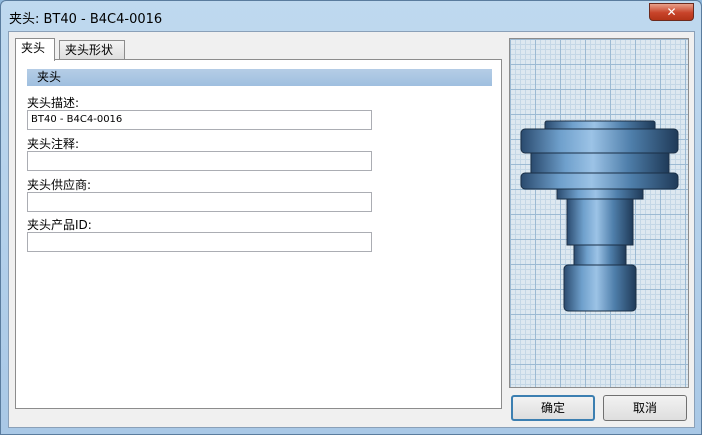  Describe the element at coordinates (59, 185) in the screenshot. I see `supplier-label: 夹头供应商:` at that location.